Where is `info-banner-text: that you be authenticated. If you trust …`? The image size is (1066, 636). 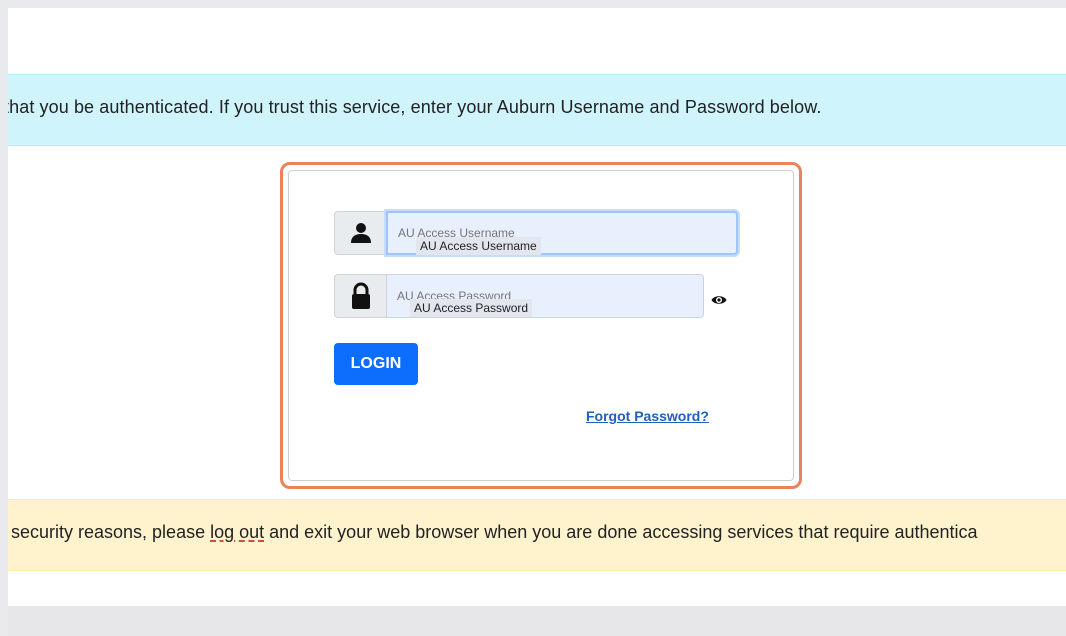 info-banner-text: that you be authenticated. If you trust … is located at coordinates (415, 107).